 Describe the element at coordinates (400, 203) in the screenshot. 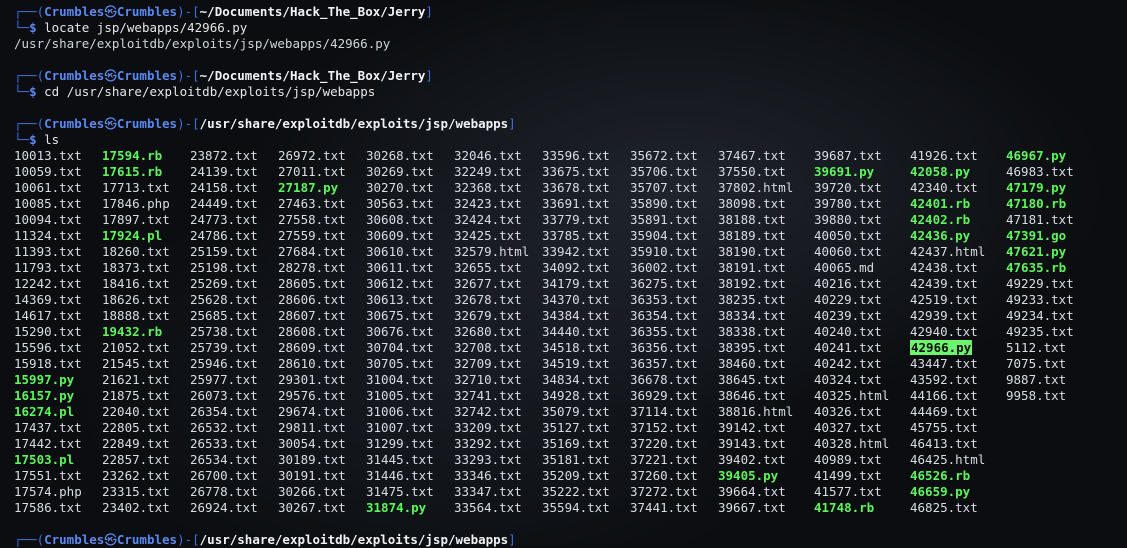

I see `file-entry: 30563.txt` at that location.